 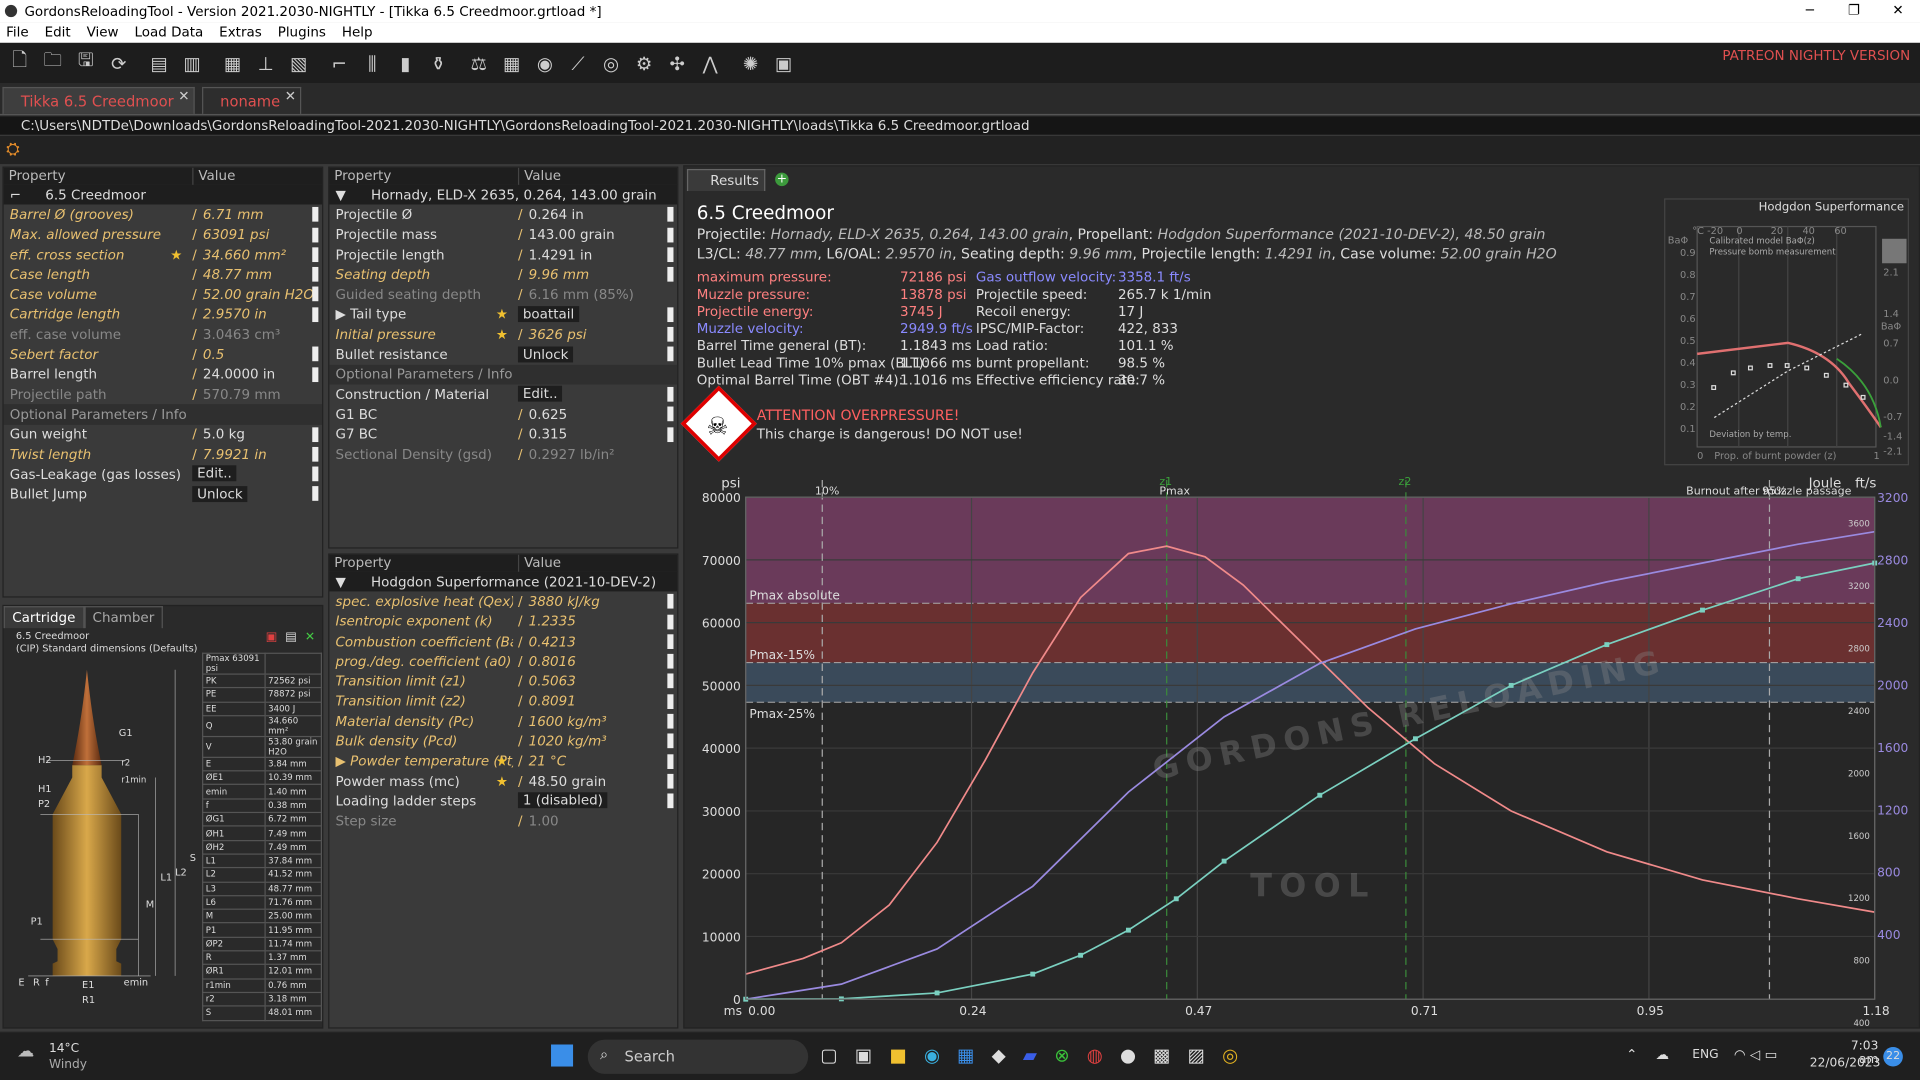 I want to click on property-button: 1 (disabled), so click(x=562, y=800).